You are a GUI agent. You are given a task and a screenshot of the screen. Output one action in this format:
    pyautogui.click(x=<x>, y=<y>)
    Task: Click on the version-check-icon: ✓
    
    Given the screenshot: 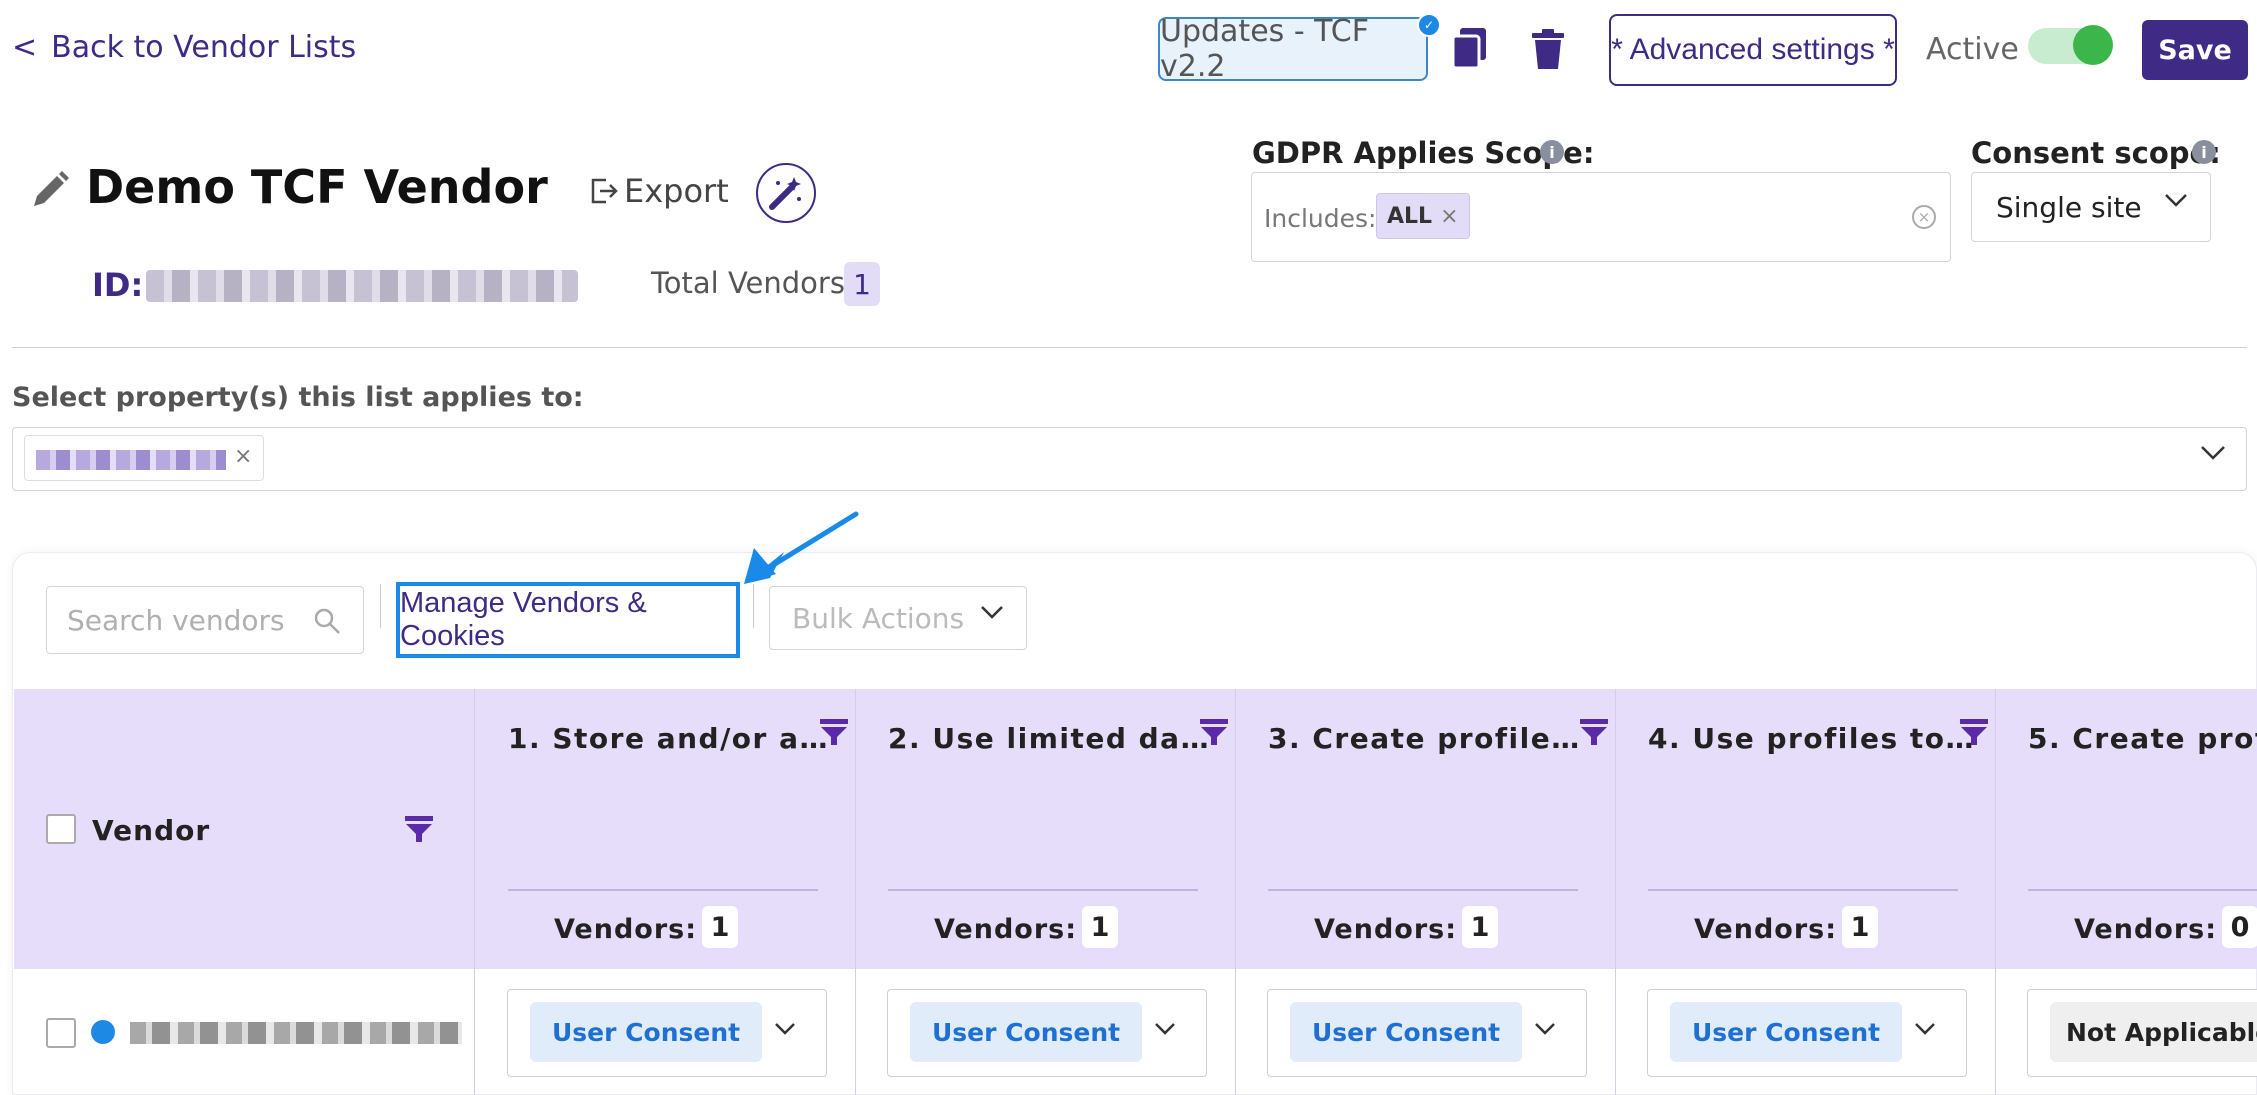 What is the action you would take?
    pyautogui.click(x=1429, y=25)
    